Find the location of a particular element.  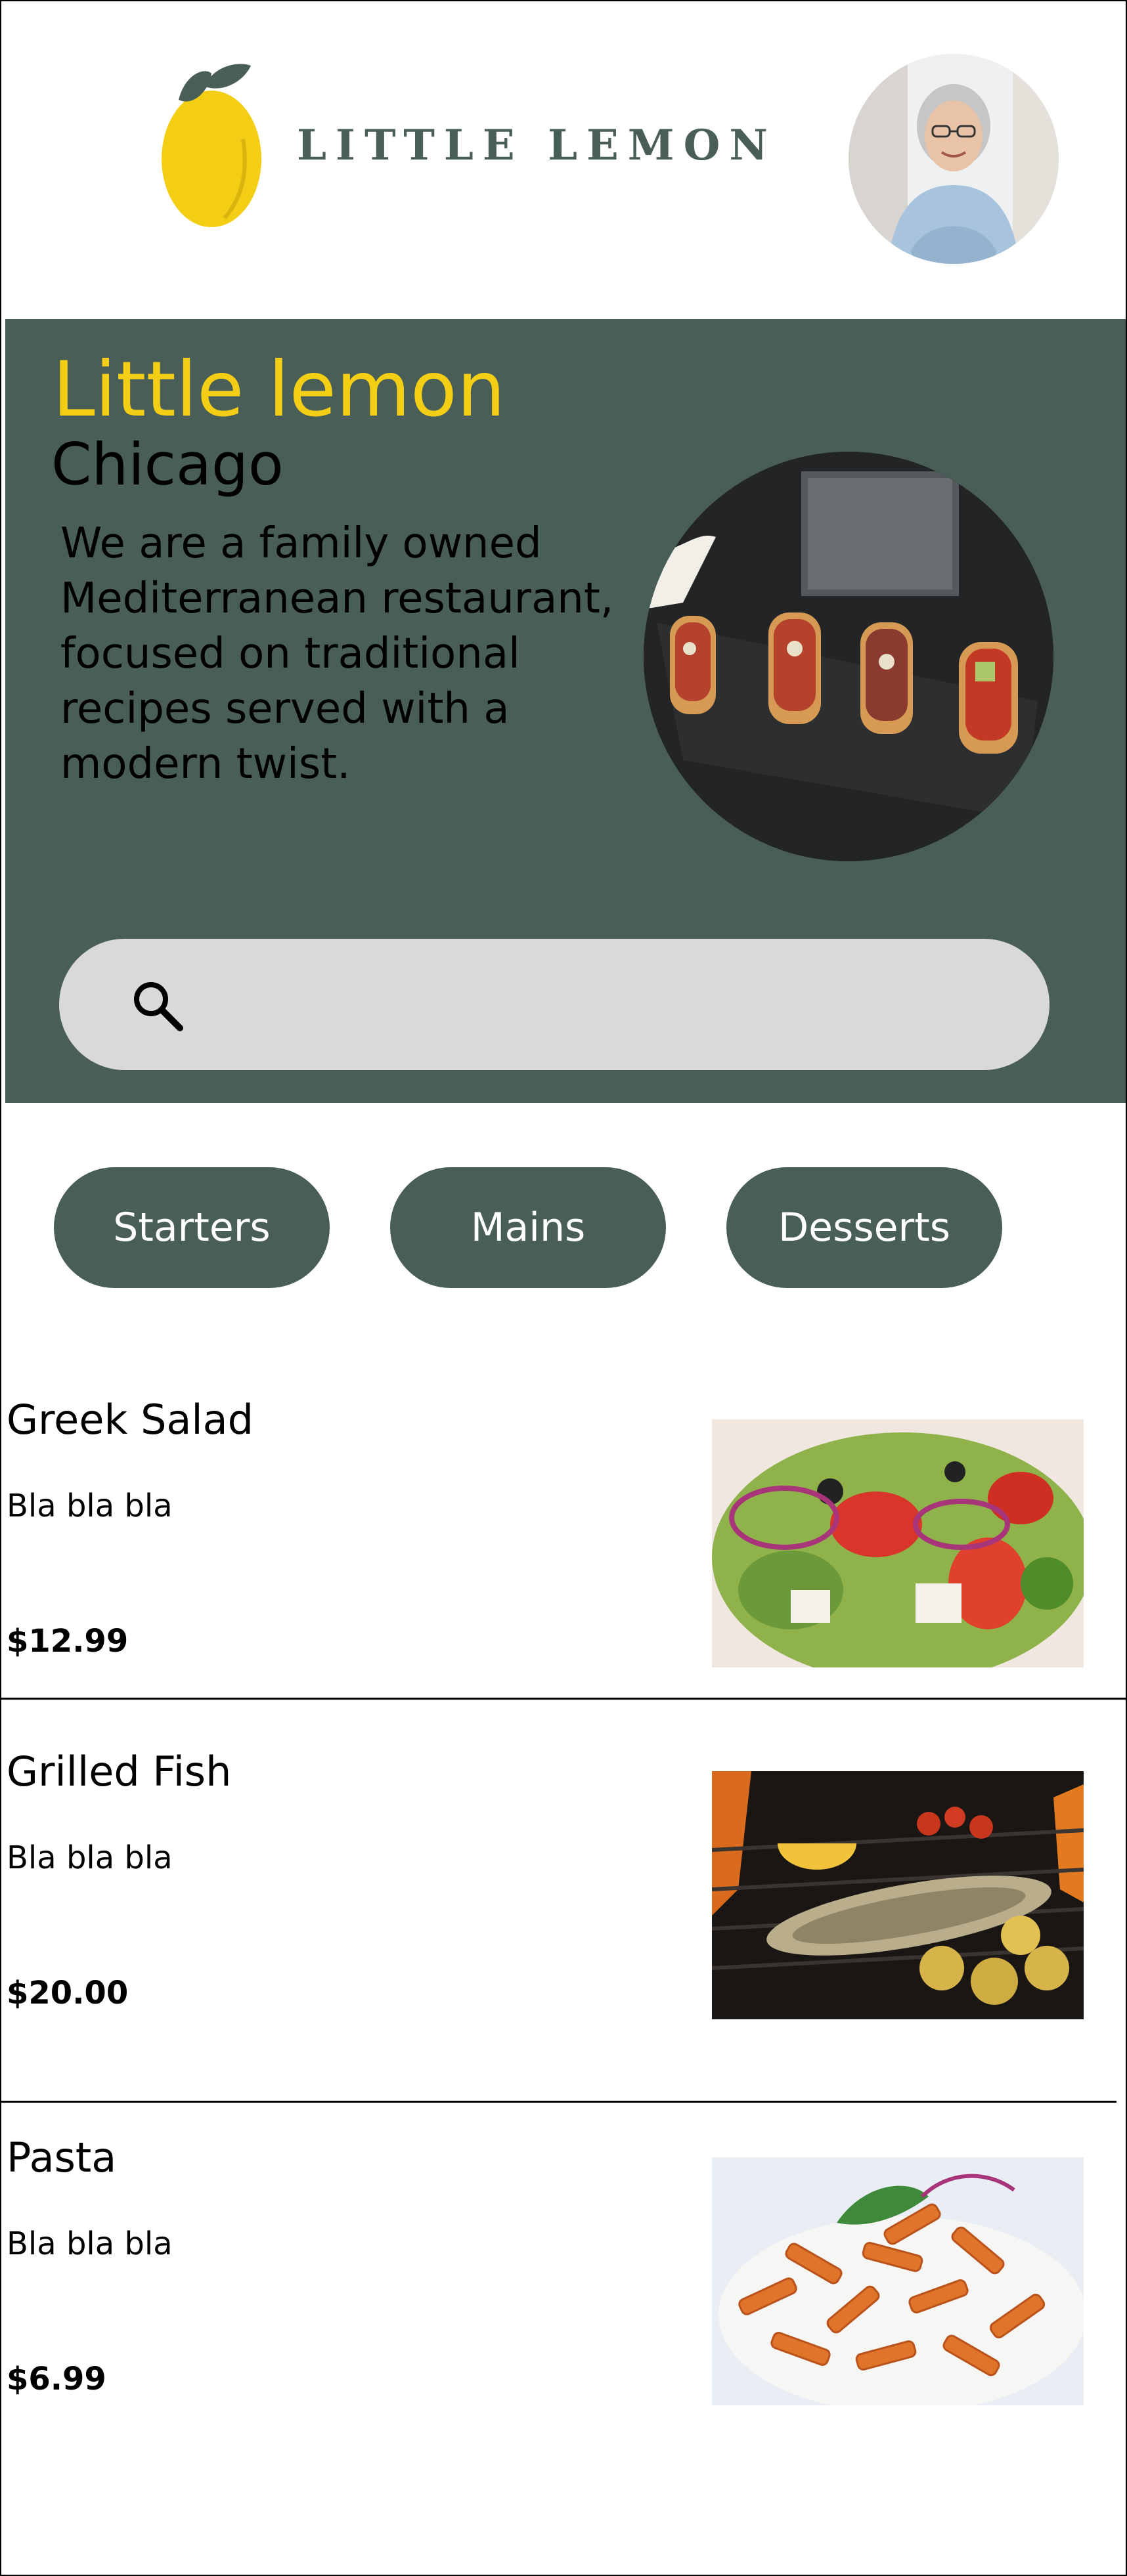

header: LITTLE LEMON is located at coordinates (563, 158).